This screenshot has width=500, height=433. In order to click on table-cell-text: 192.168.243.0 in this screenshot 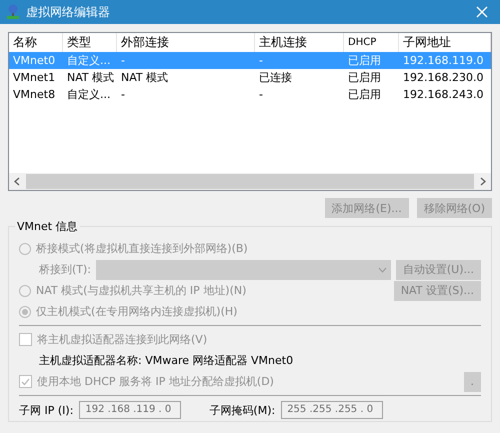, I will do `click(443, 95)`.